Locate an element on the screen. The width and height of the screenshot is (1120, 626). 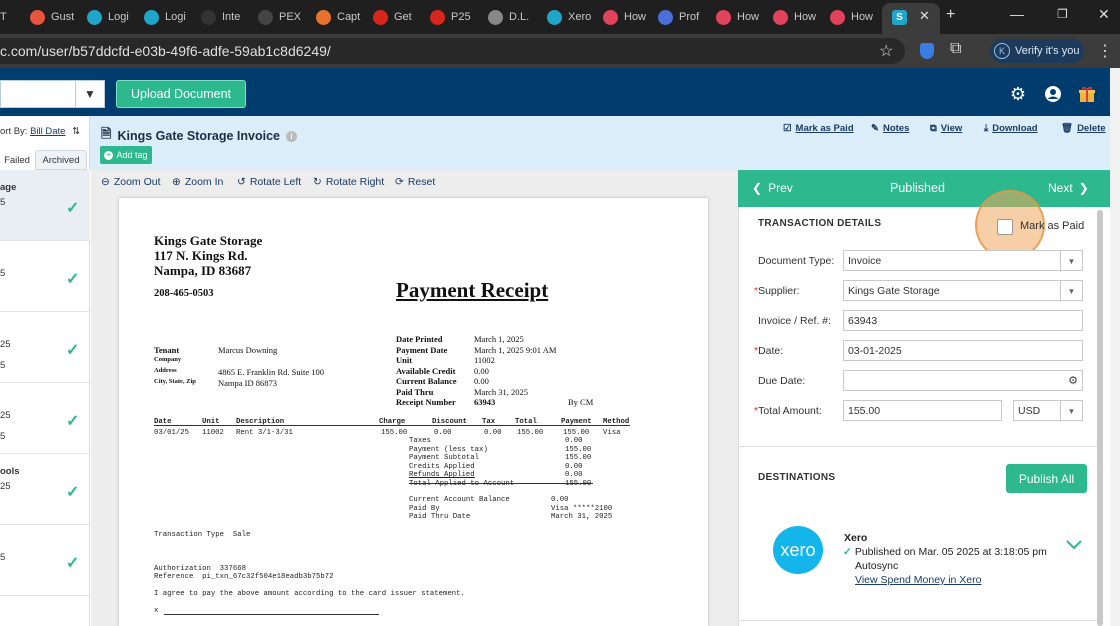
search-input is located at coordinates (38, 94).